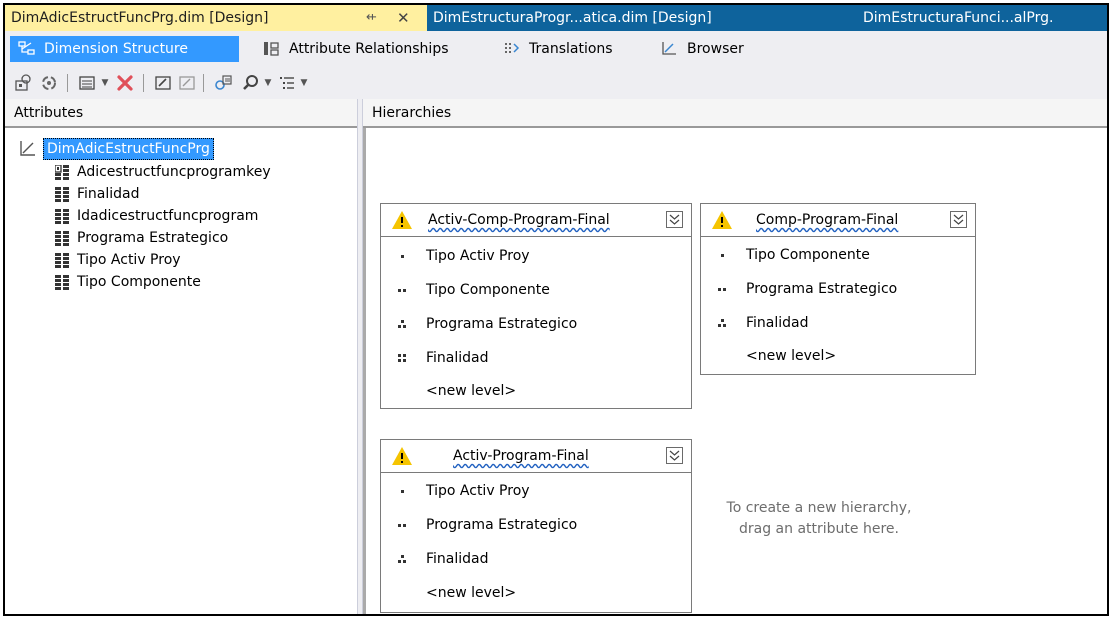  Describe the element at coordinates (139, 282) in the screenshot. I see `attribute-label: Tipo Componente` at that location.